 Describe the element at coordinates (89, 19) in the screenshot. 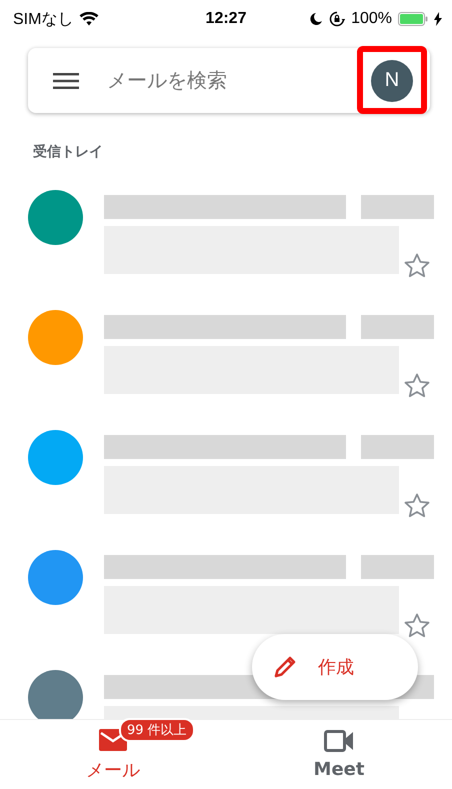

I see `wifi-icon` at that location.